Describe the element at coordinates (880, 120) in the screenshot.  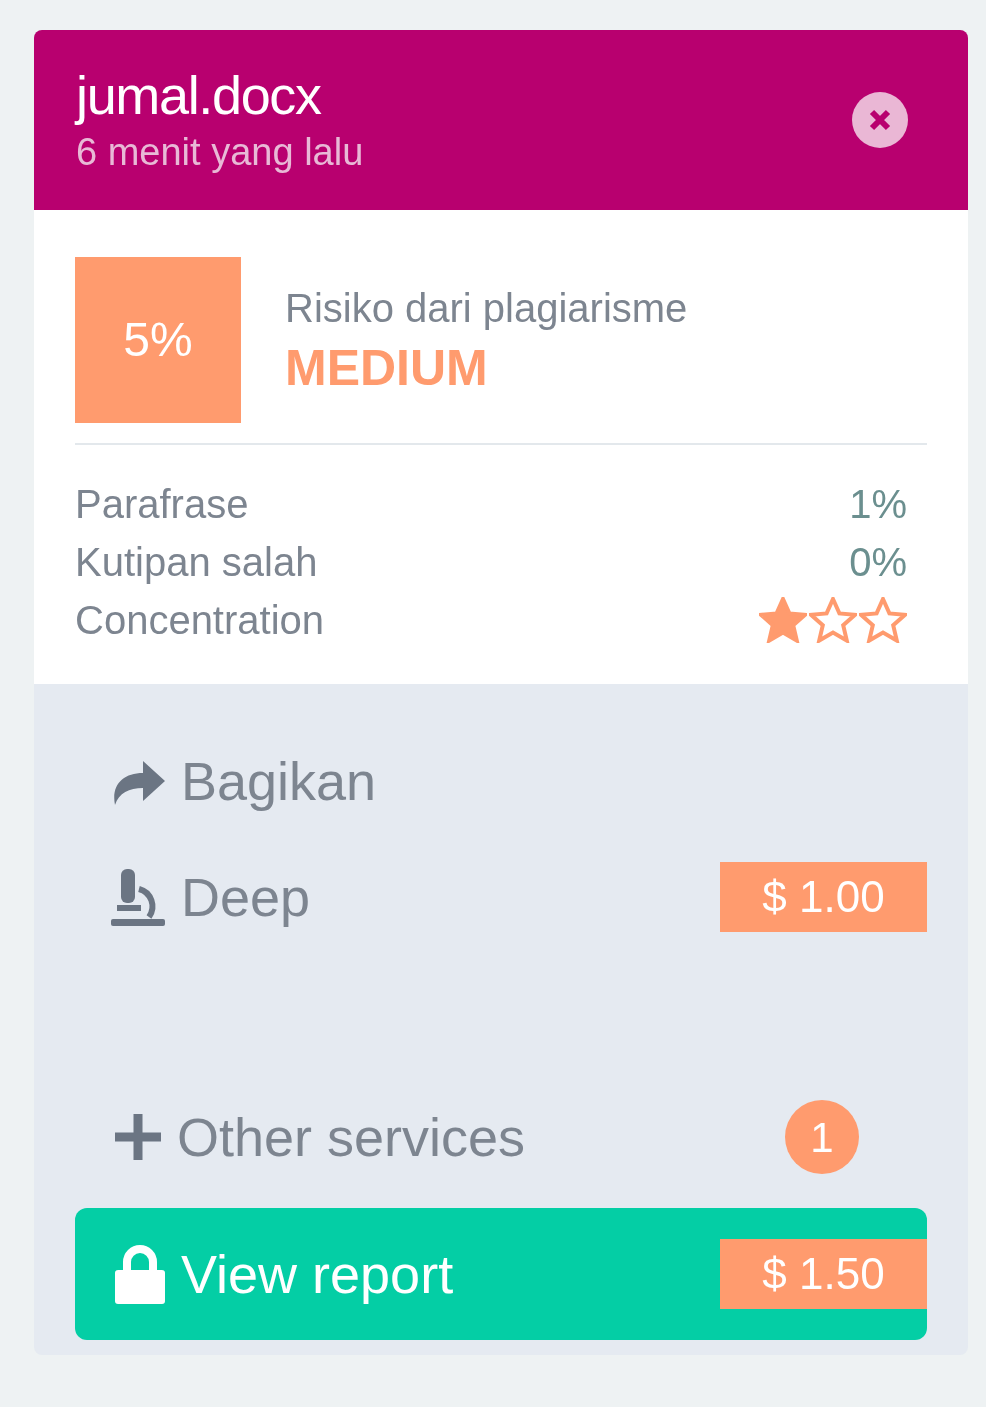
I see `close-icon` at that location.